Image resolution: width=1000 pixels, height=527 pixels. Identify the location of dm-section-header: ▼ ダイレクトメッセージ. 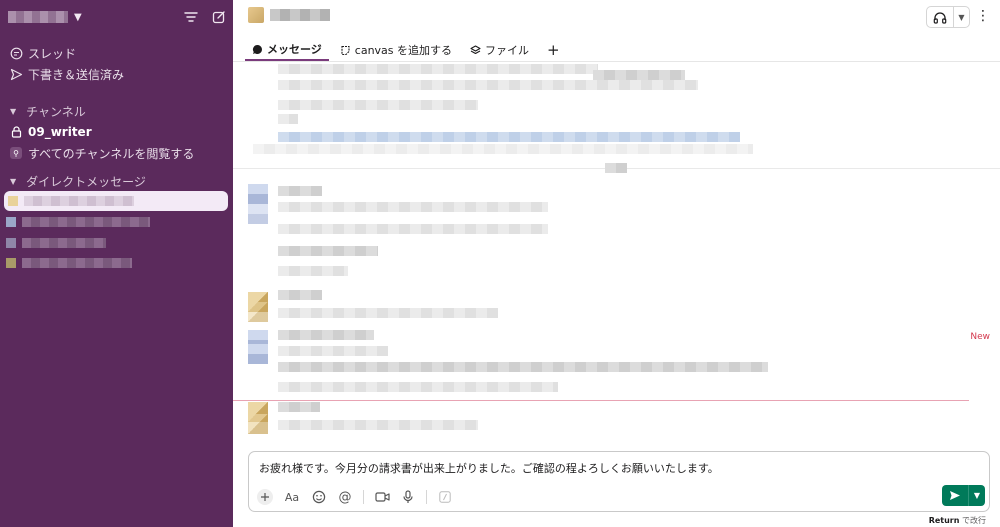
(78, 181).